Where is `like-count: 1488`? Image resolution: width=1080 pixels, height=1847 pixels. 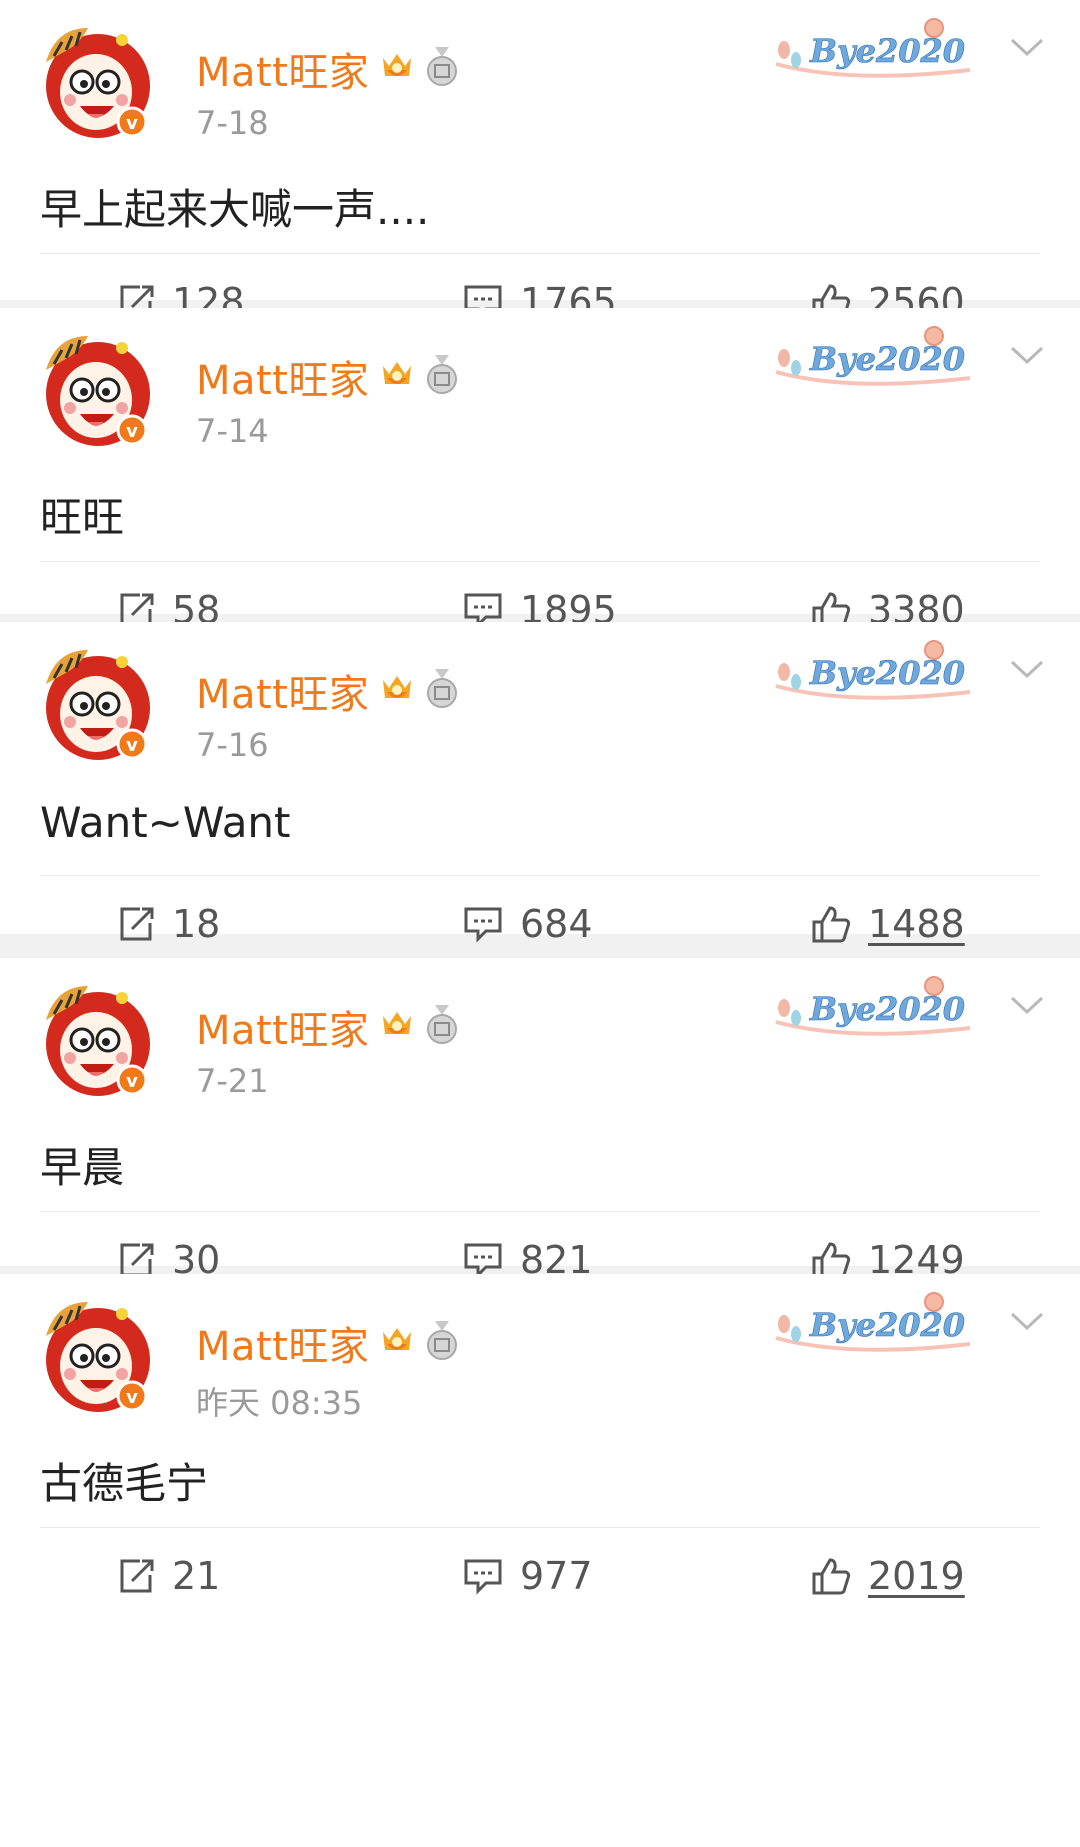 like-count: 1488 is located at coordinates (916, 924).